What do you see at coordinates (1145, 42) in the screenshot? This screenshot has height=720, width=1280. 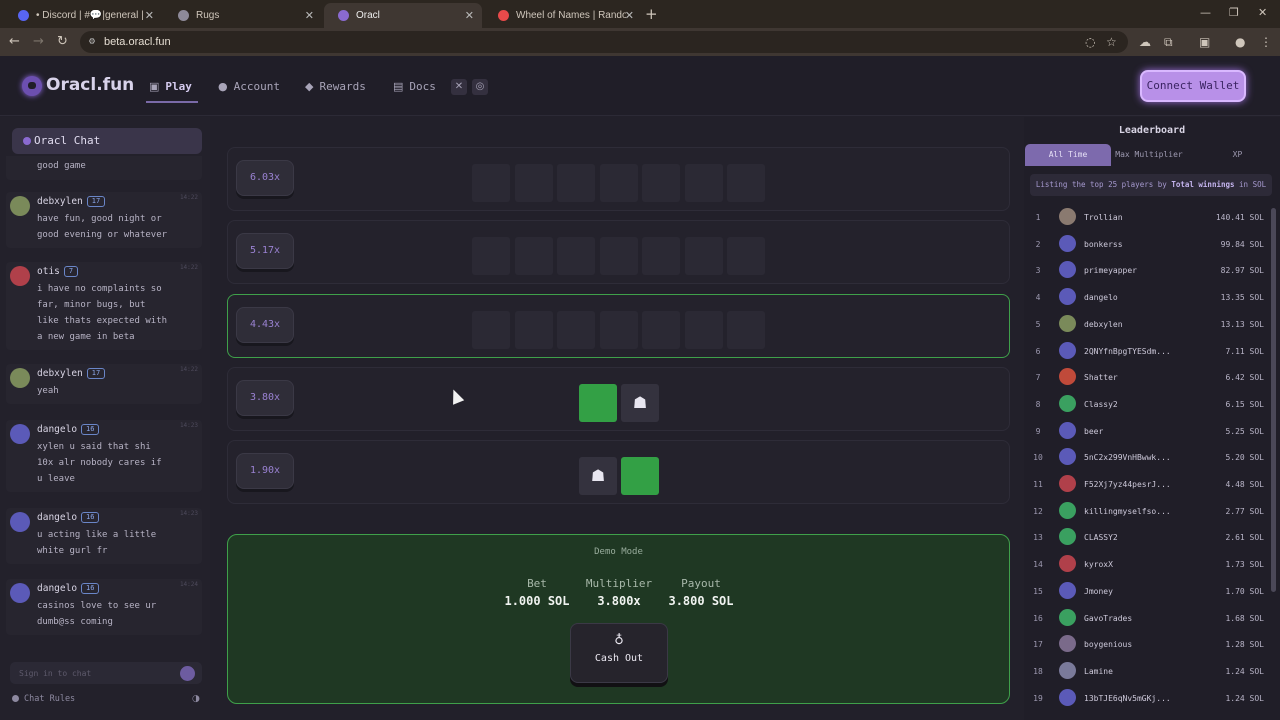 I see `extension-cloud-icon: ☁` at bounding box center [1145, 42].